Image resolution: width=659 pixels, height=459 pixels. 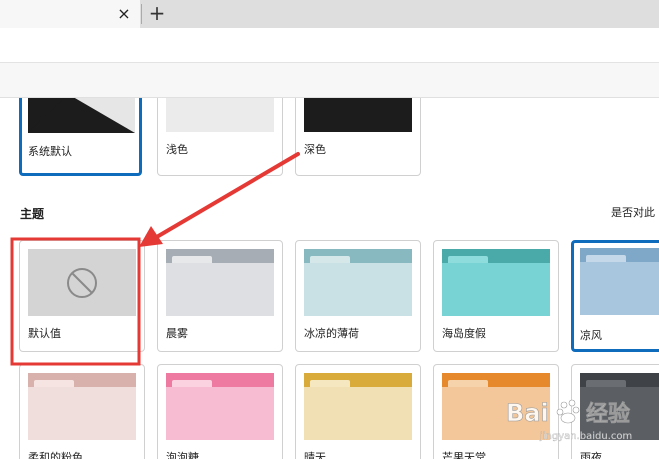 I want to click on appearance-card-light: 浅色, so click(x=220, y=137).